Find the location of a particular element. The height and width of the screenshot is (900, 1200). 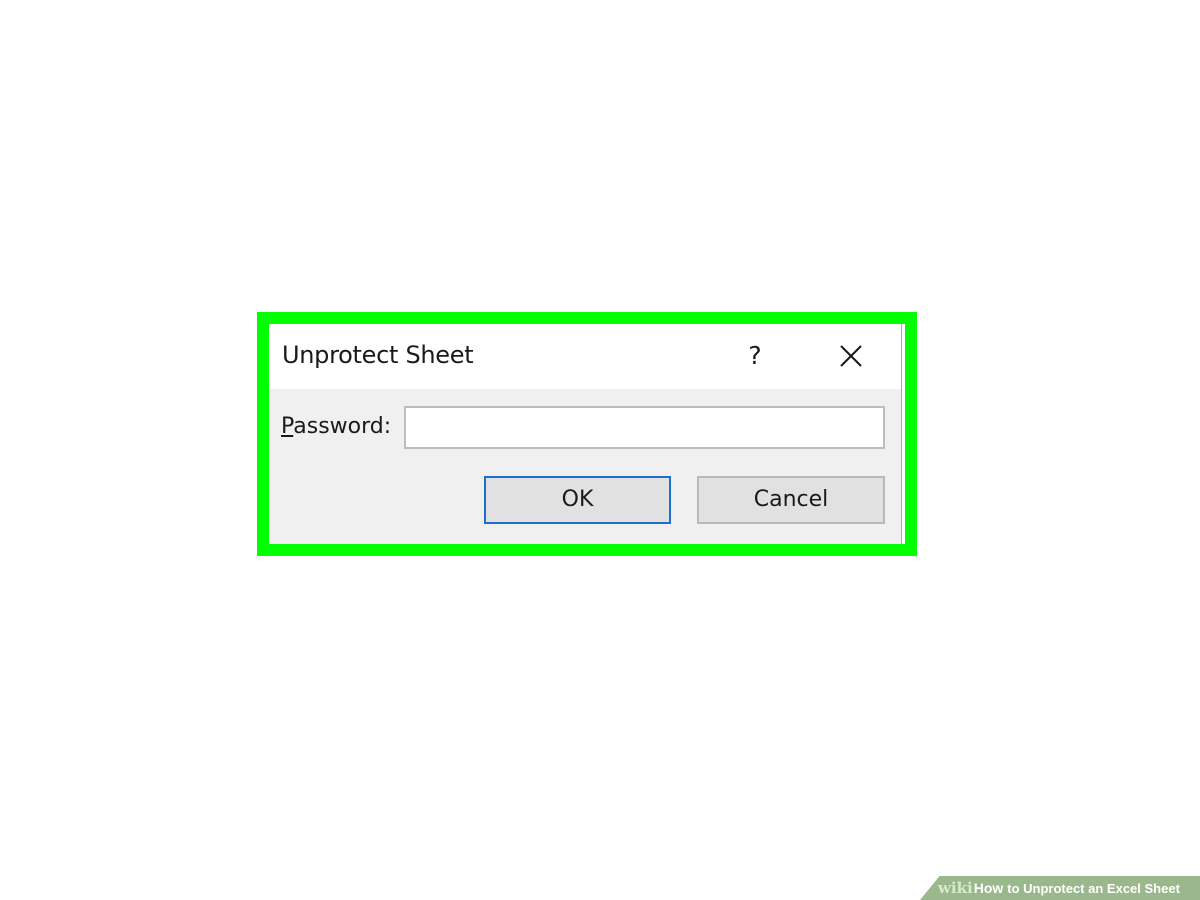

watermark-title: to Unprotect an Excel Sheet is located at coordinates (1093, 888).